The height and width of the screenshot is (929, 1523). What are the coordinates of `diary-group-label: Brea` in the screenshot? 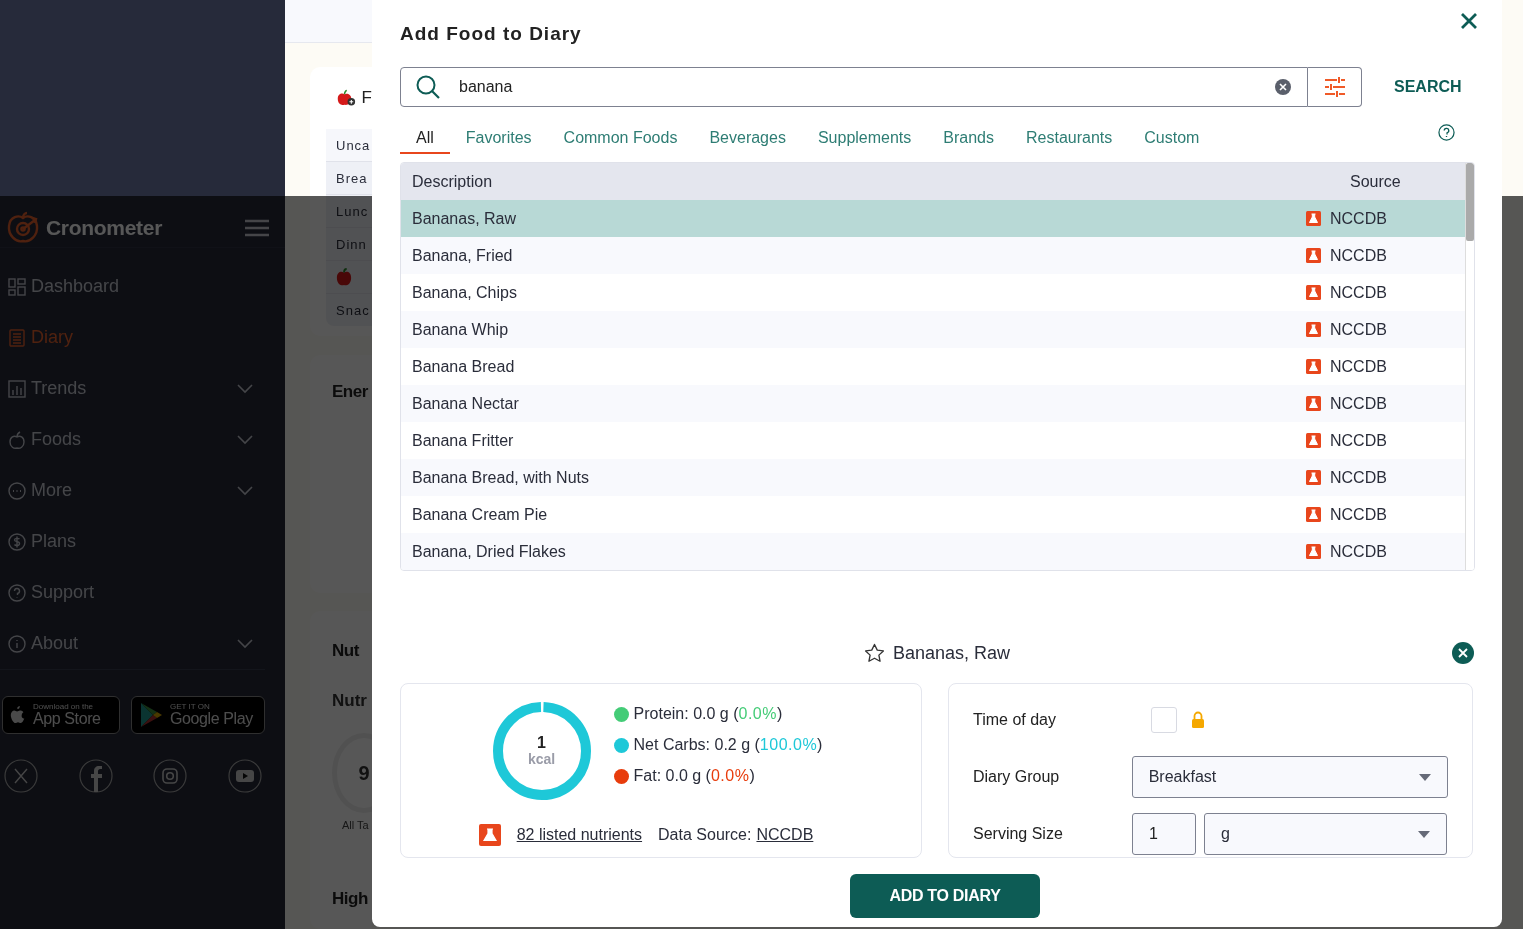 It's located at (352, 178).